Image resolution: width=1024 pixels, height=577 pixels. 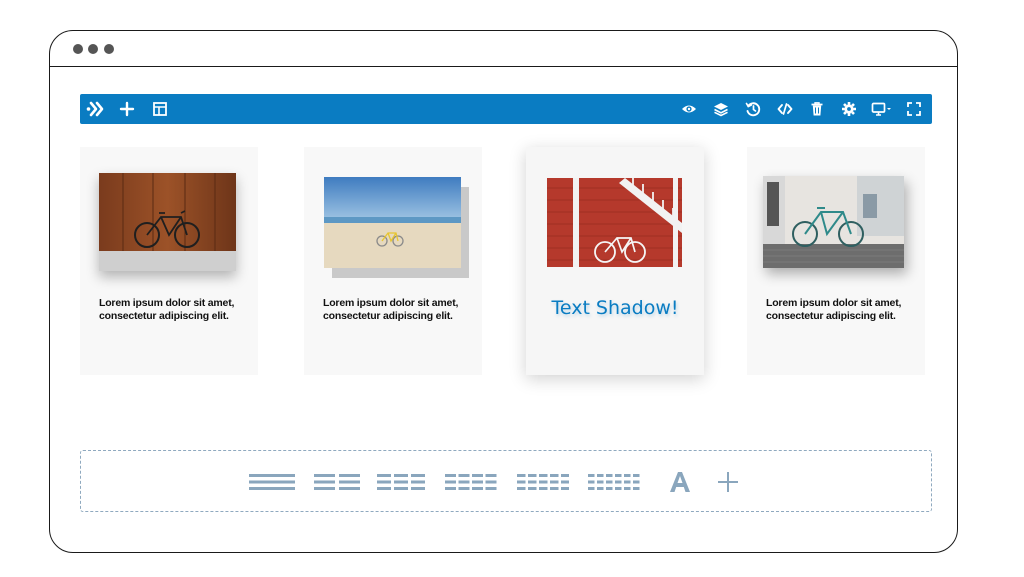 What do you see at coordinates (849, 109) in the screenshot?
I see `gear-icon` at bounding box center [849, 109].